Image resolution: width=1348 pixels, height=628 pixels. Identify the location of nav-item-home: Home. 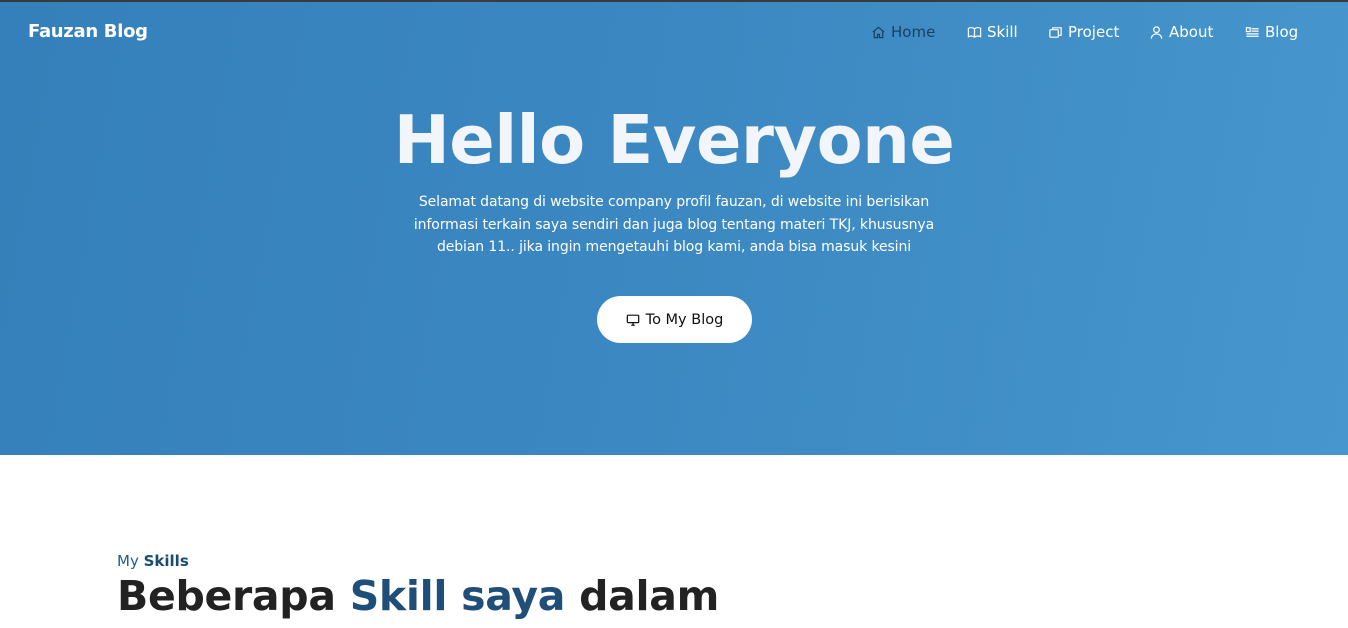
(903, 32).